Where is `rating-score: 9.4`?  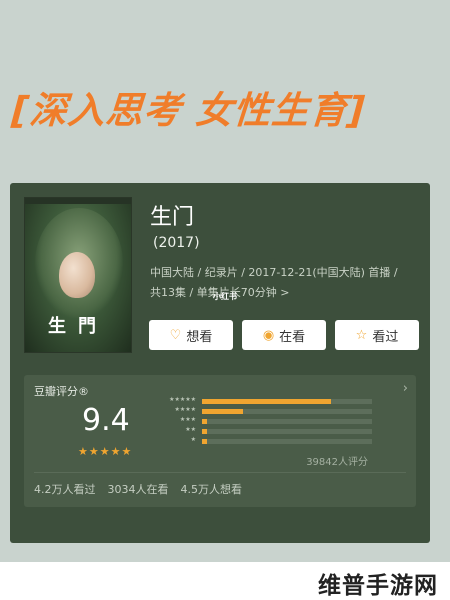
rating-score: 9.4 is located at coordinates (106, 420).